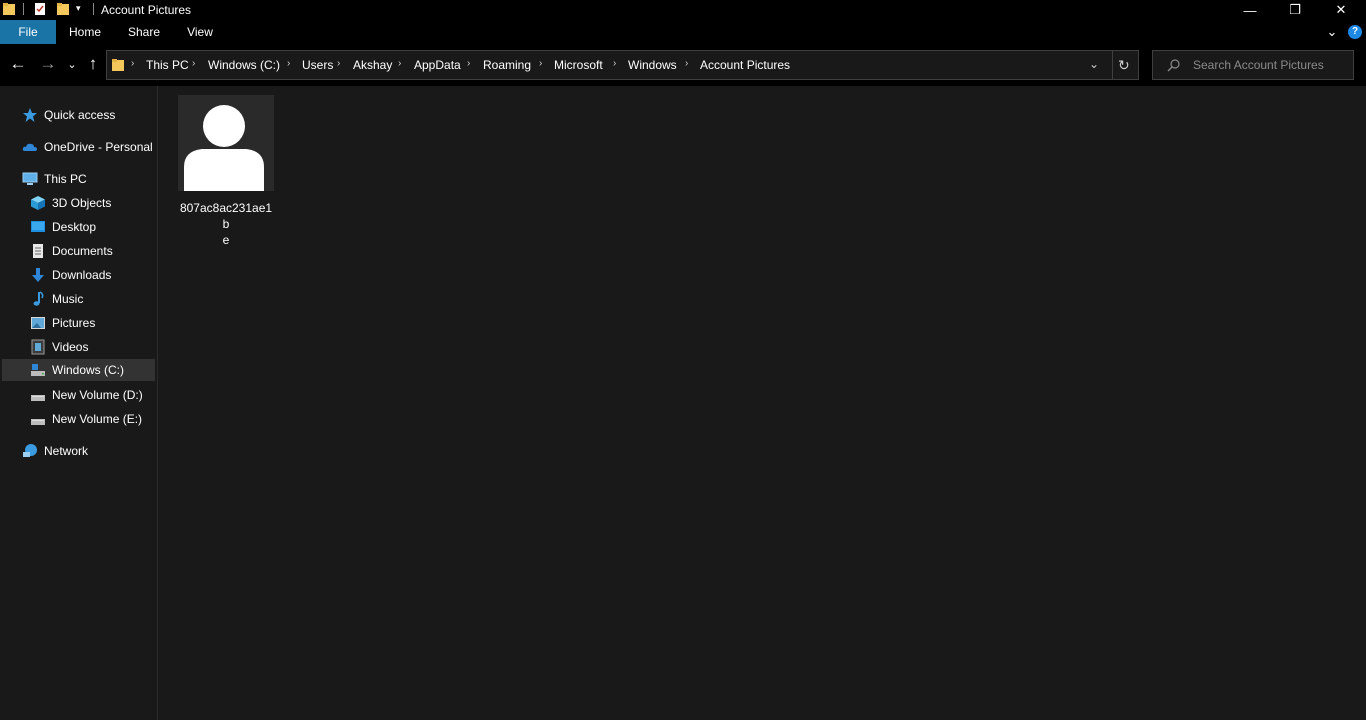  I want to click on cloud-icon, so click(29, 147).